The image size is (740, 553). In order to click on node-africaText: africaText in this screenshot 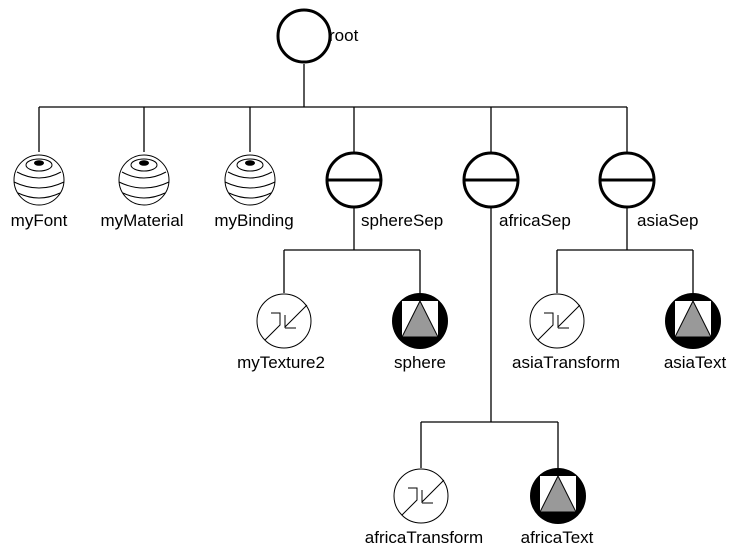, I will do `click(557, 507)`.